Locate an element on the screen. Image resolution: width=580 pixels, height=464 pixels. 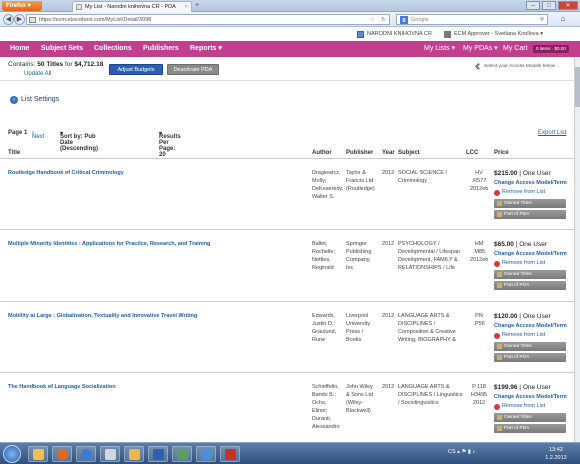
remove-label: Remove from List is located at coordinates (524, 406).